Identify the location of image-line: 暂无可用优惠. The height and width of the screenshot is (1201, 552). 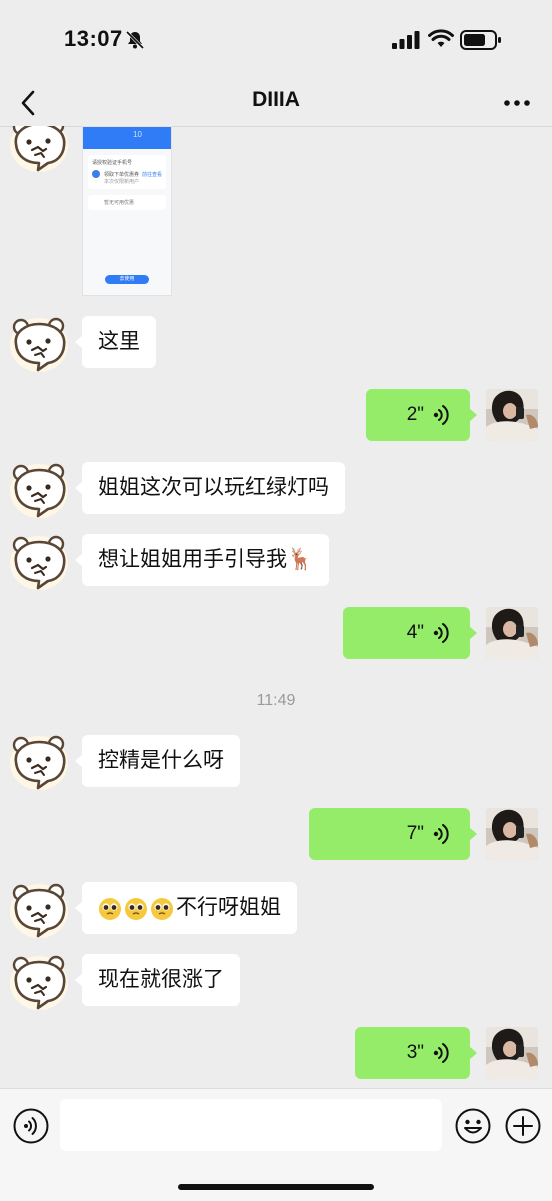
(119, 203).